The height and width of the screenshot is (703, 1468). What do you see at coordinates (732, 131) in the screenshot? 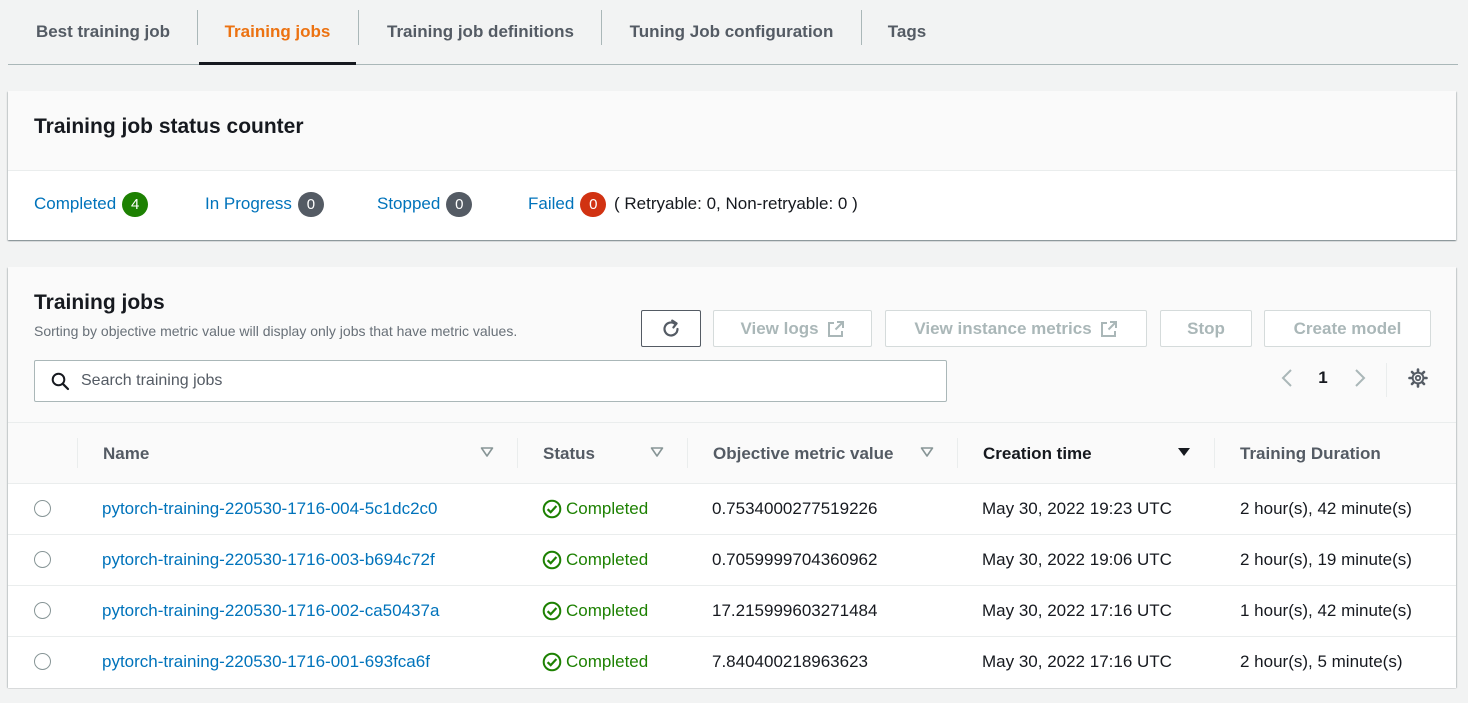
I see `status-counter-header: Training job status counter` at bounding box center [732, 131].